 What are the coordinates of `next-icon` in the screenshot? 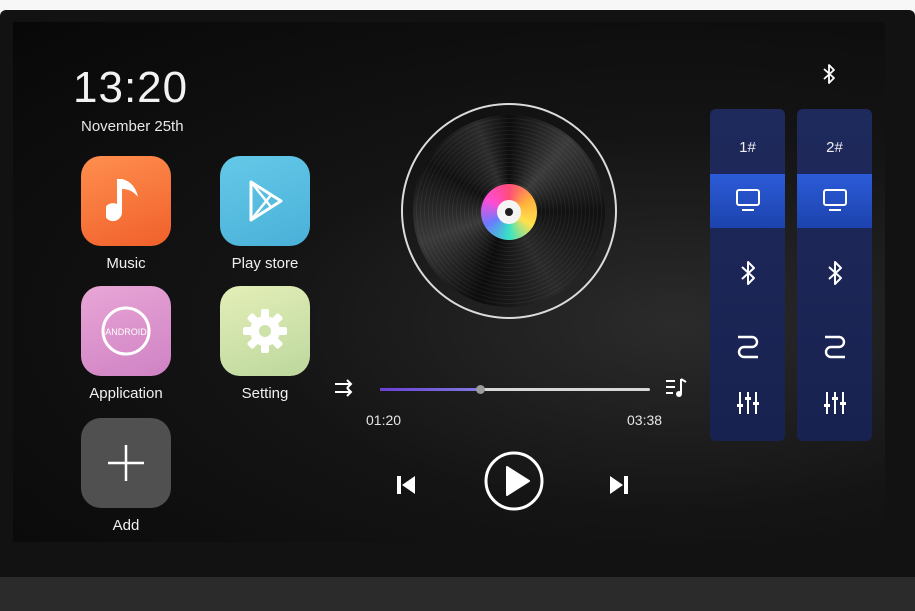 It's located at (619, 485).